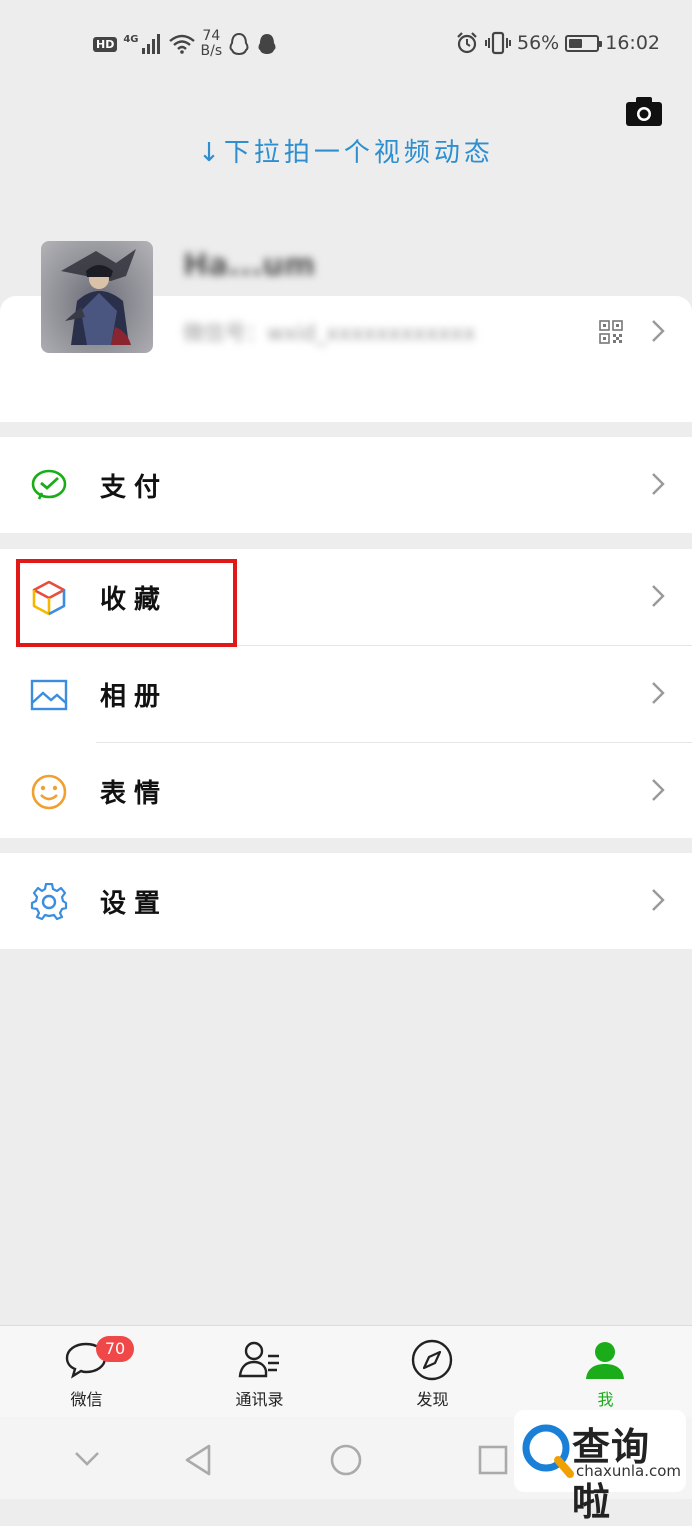 This screenshot has width=692, height=1526. Describe the element at coordinates (87, 1459) in the screenshot. I see `nav-hide-icon` at that location.